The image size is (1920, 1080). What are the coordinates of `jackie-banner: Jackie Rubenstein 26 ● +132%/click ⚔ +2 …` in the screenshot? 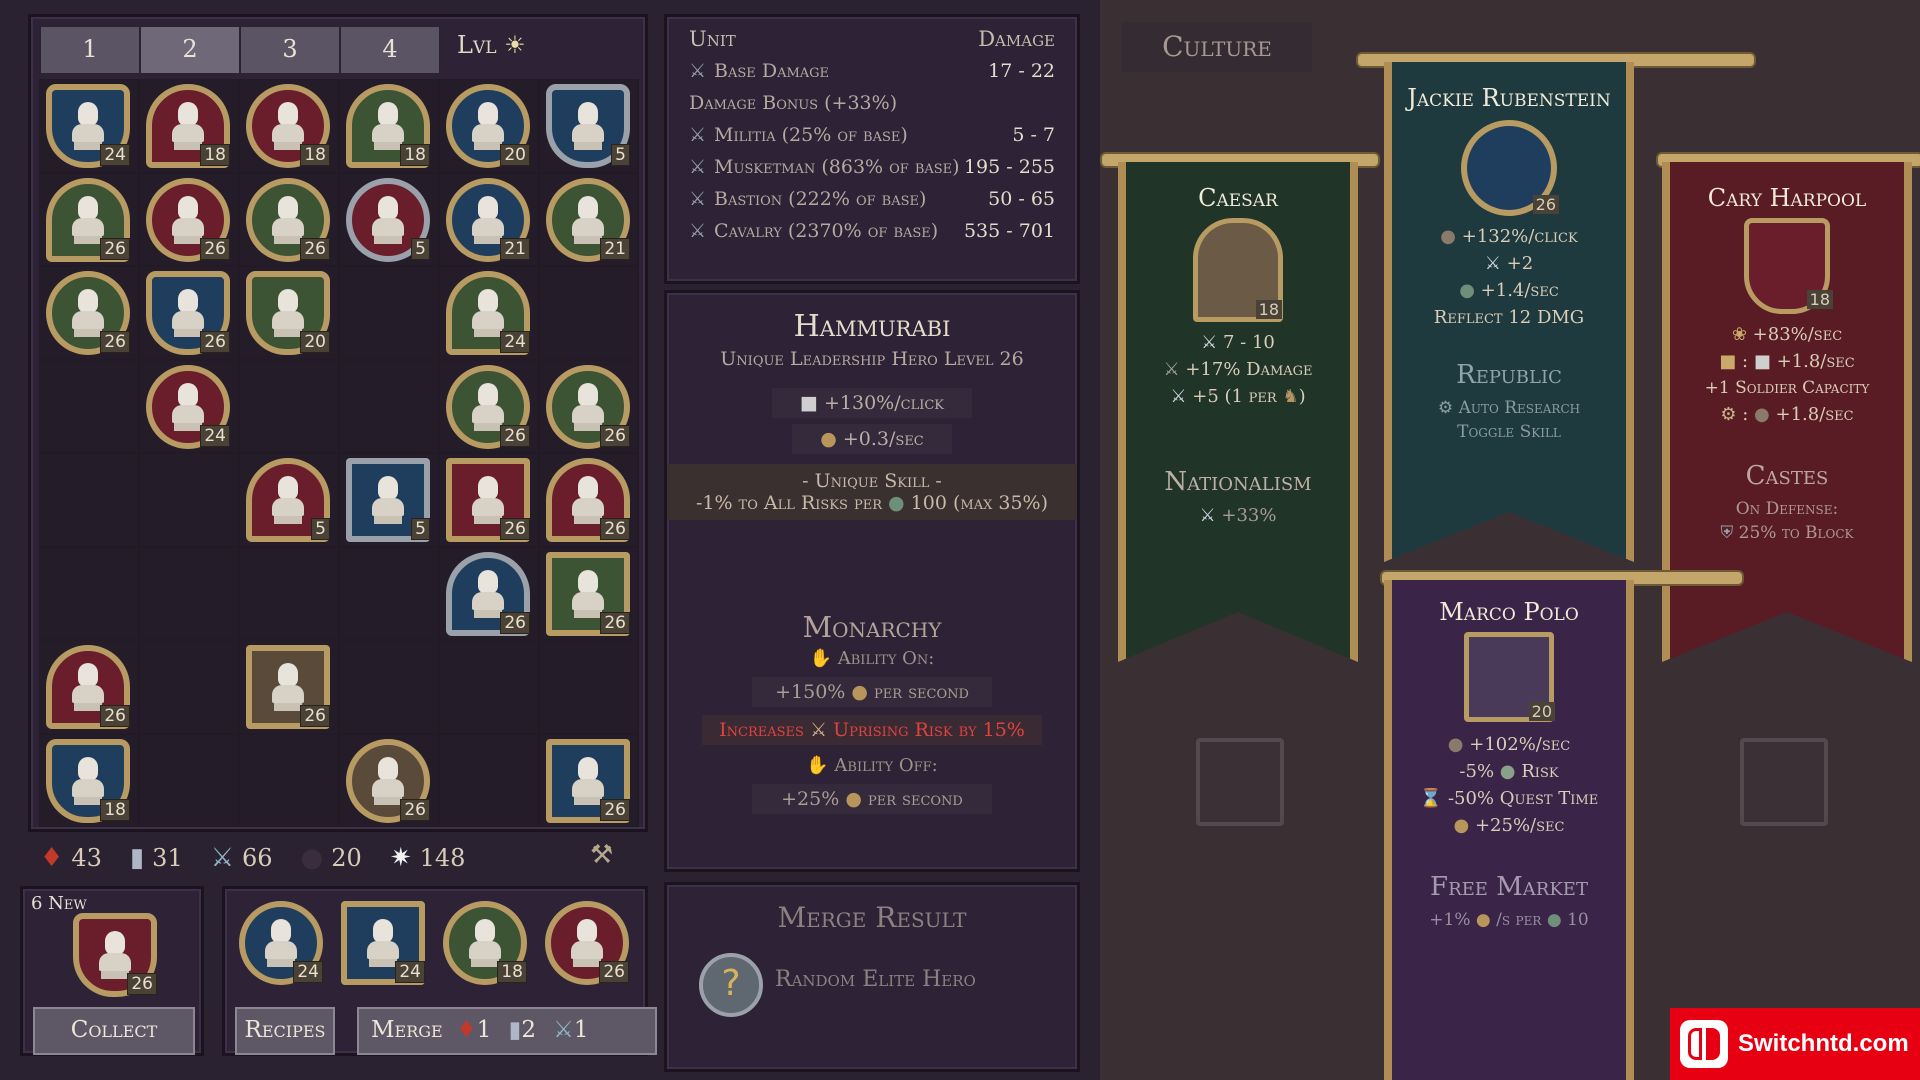 It's located at (1509, 312).